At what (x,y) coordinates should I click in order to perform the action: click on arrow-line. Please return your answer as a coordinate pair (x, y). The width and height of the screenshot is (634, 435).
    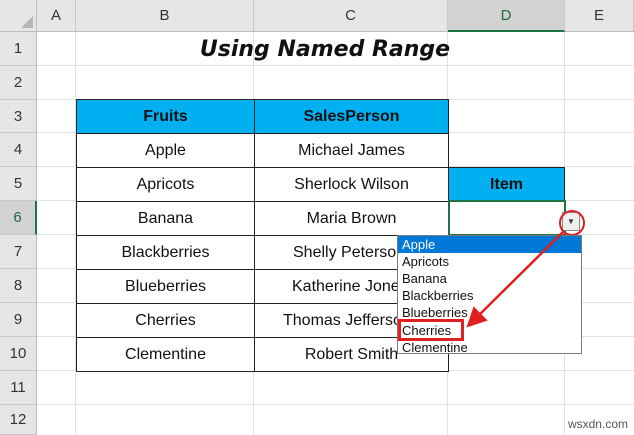
    Looking at the image, I should click on (515, 279).